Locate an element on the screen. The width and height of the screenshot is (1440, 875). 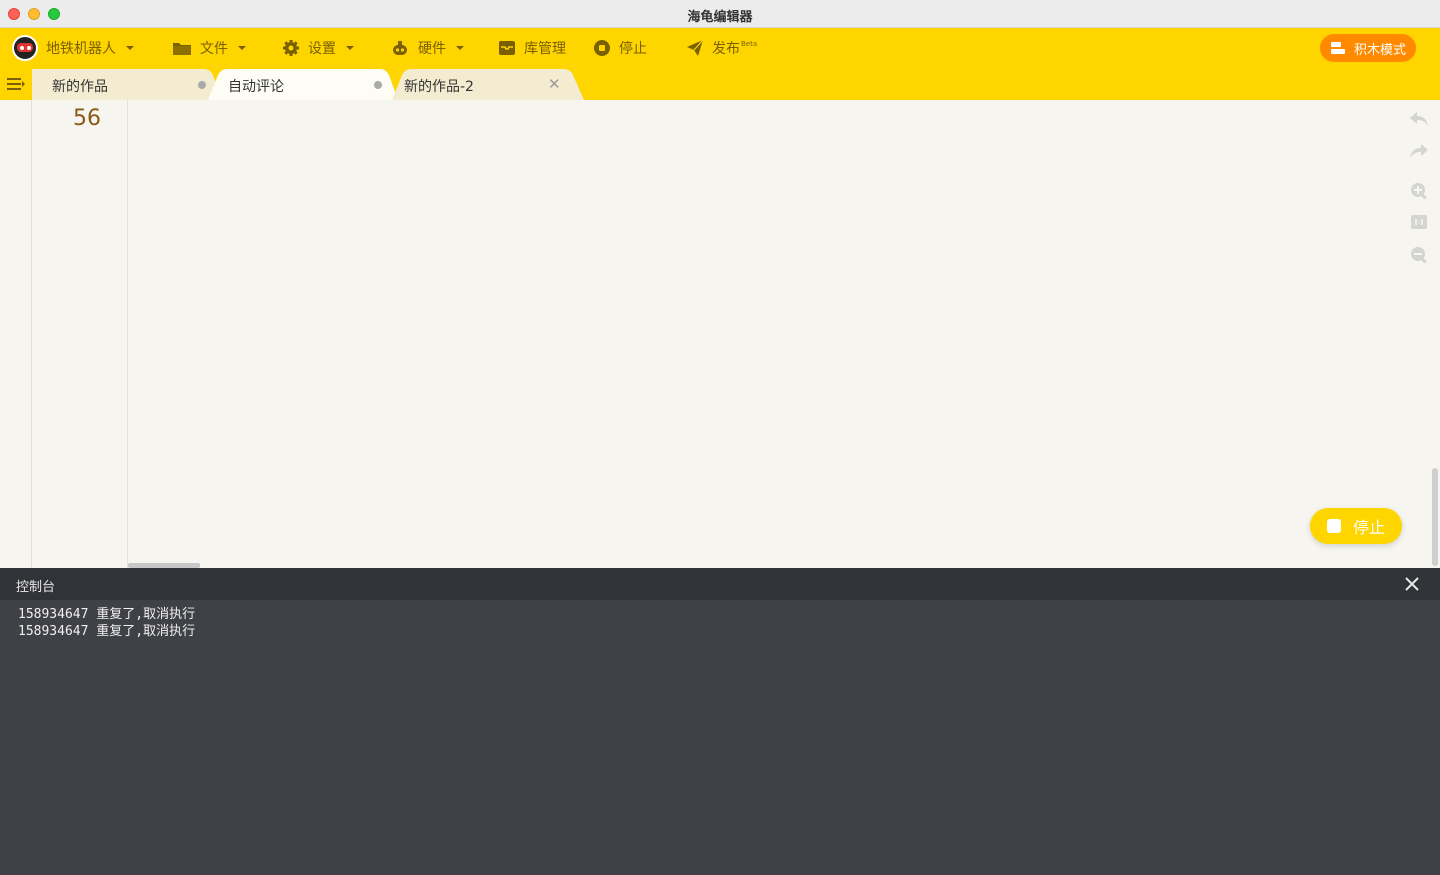
sidebar-strip is located at coordinates (16, 334).